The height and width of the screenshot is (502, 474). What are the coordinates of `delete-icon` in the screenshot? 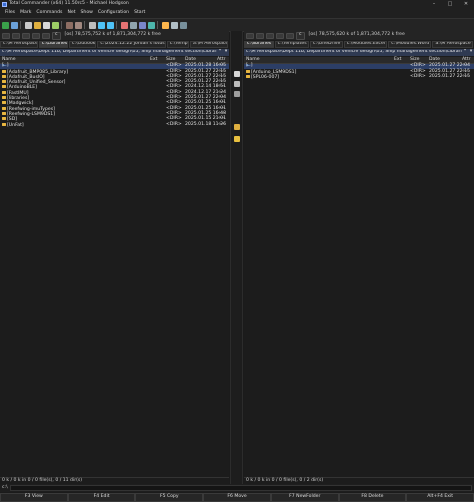 It's located at (237, 94).